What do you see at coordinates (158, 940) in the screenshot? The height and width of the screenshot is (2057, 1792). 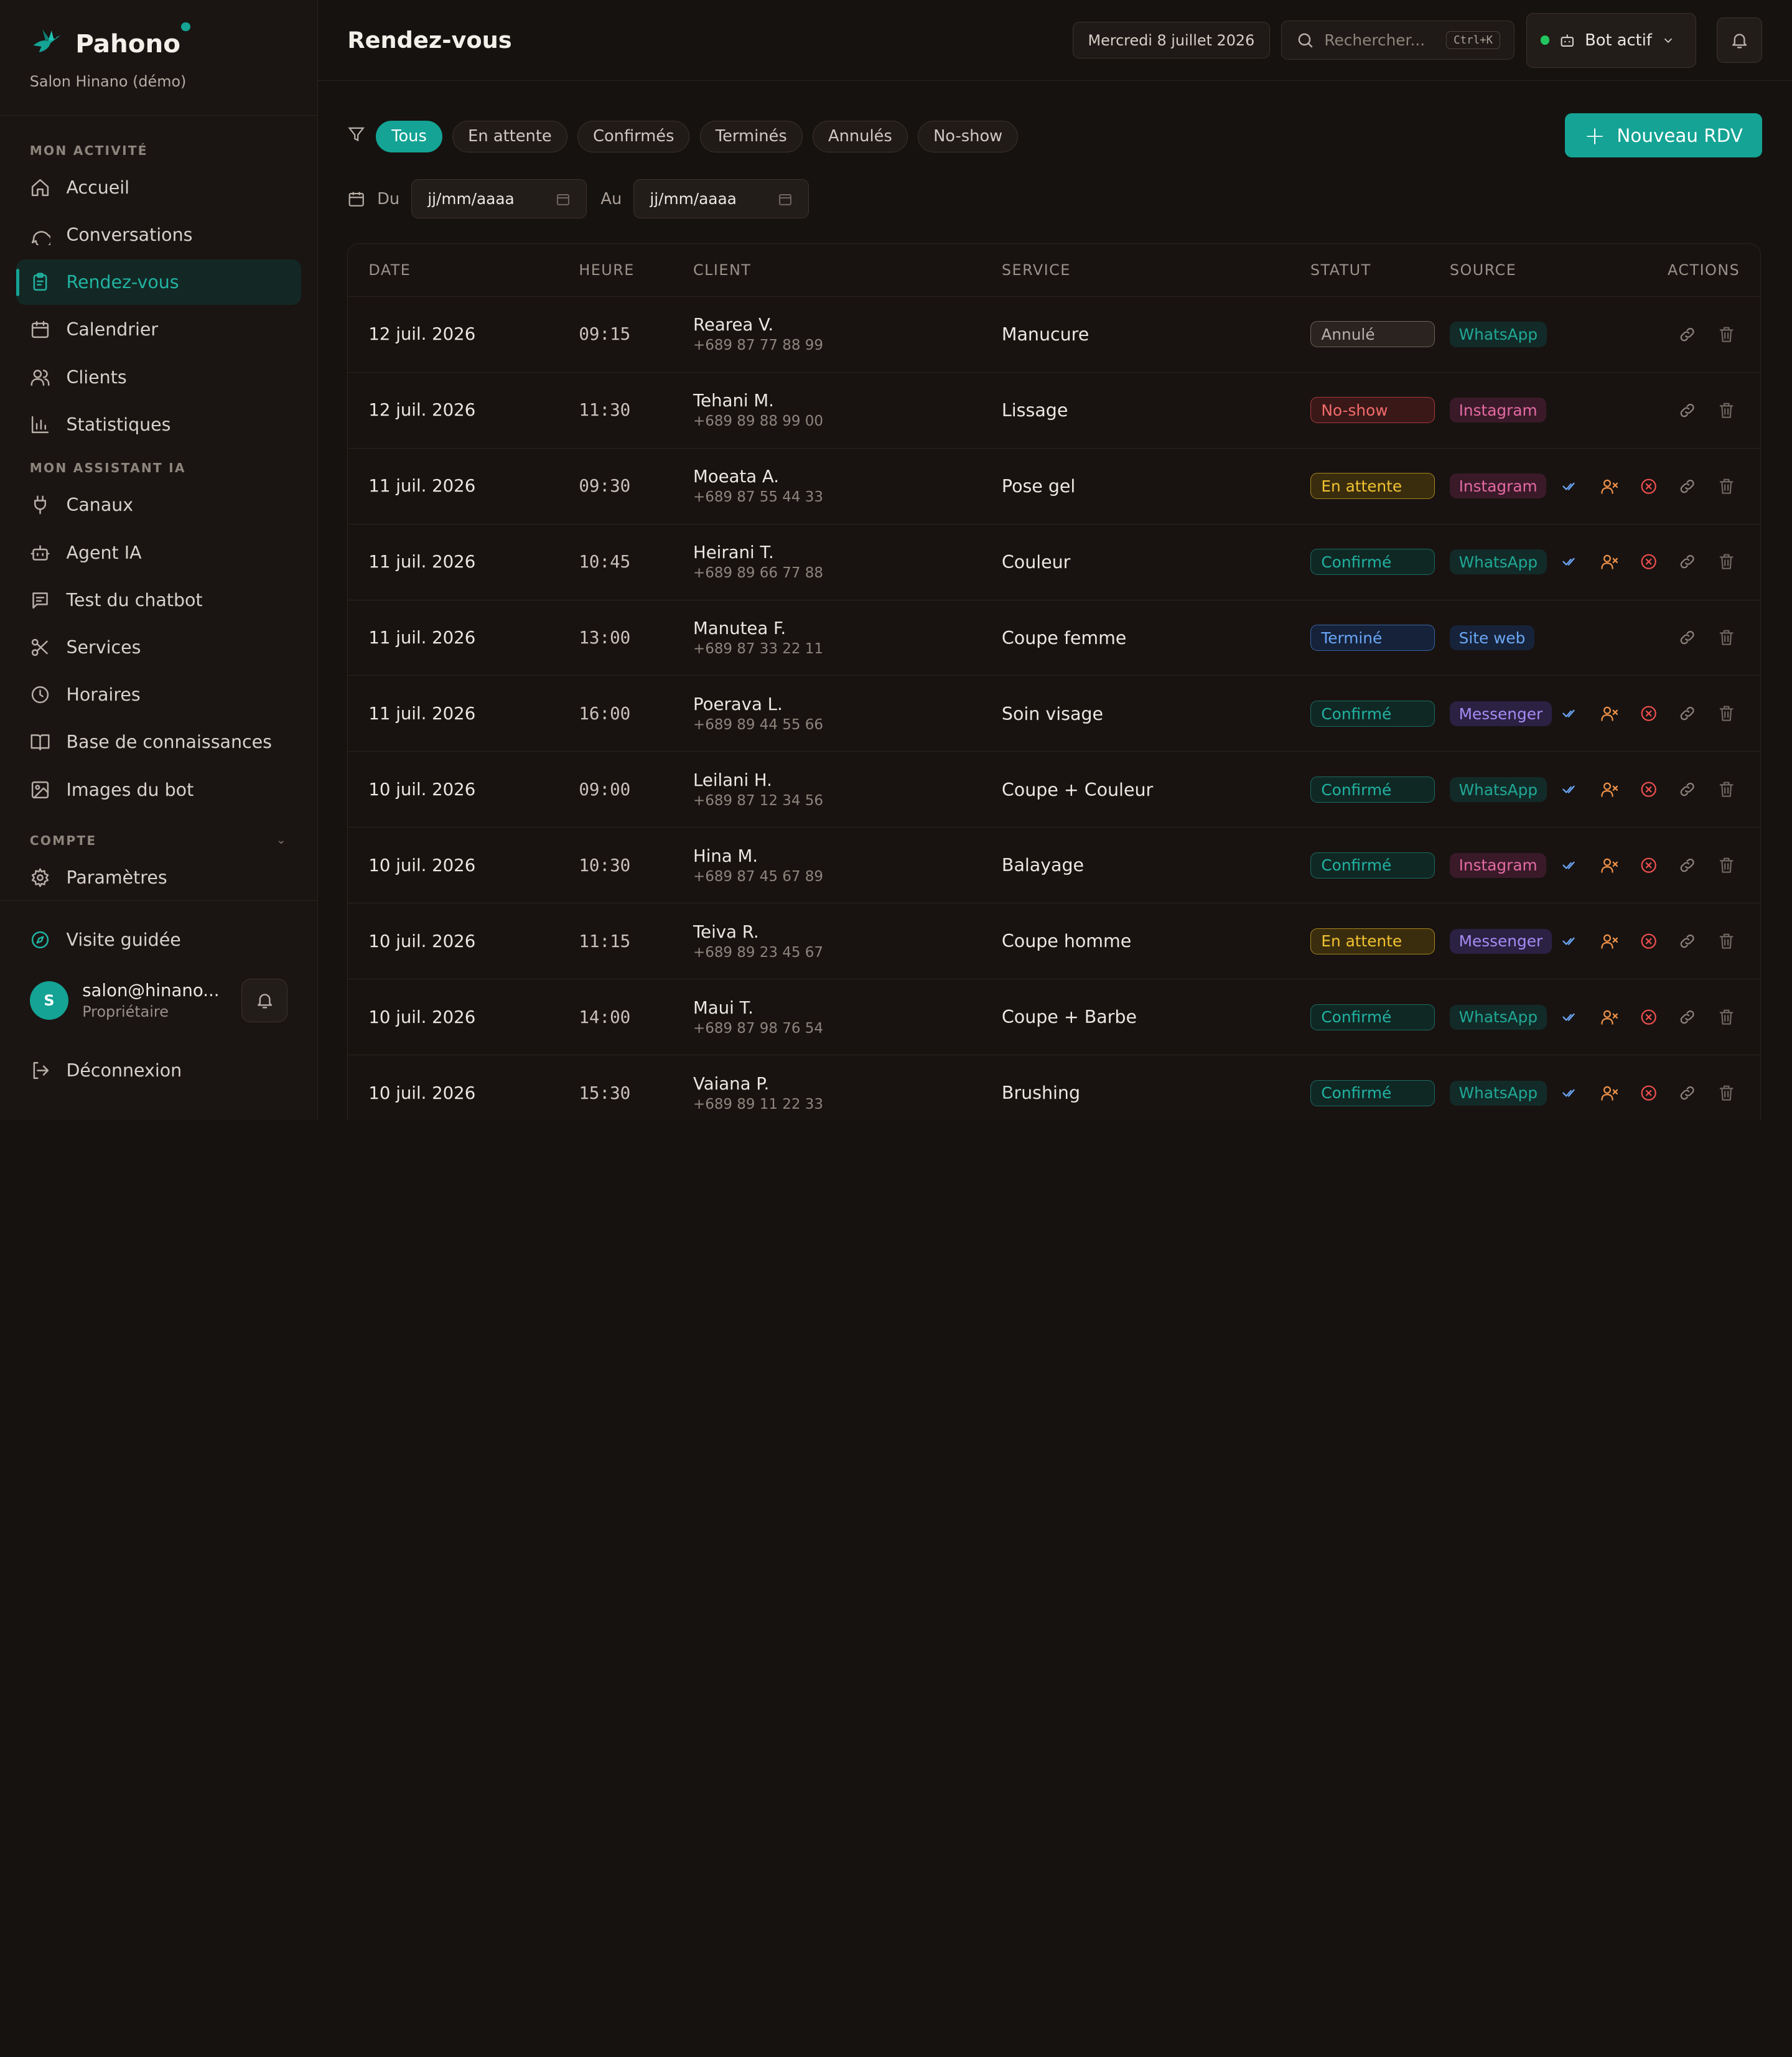 I see `guided-tour-button: Visite guidée` at bounding box center [158, 940].